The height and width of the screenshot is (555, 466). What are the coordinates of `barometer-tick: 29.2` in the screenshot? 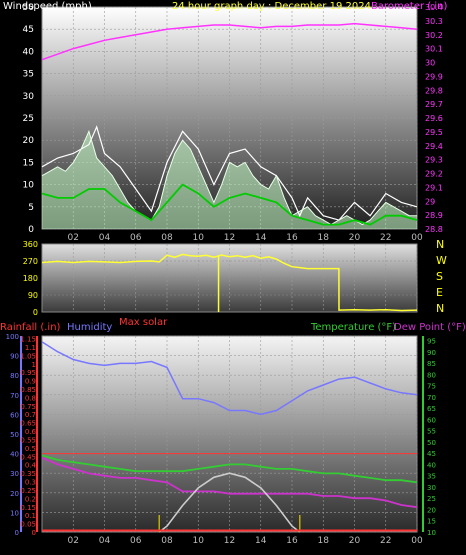 It's located at (434, 174).